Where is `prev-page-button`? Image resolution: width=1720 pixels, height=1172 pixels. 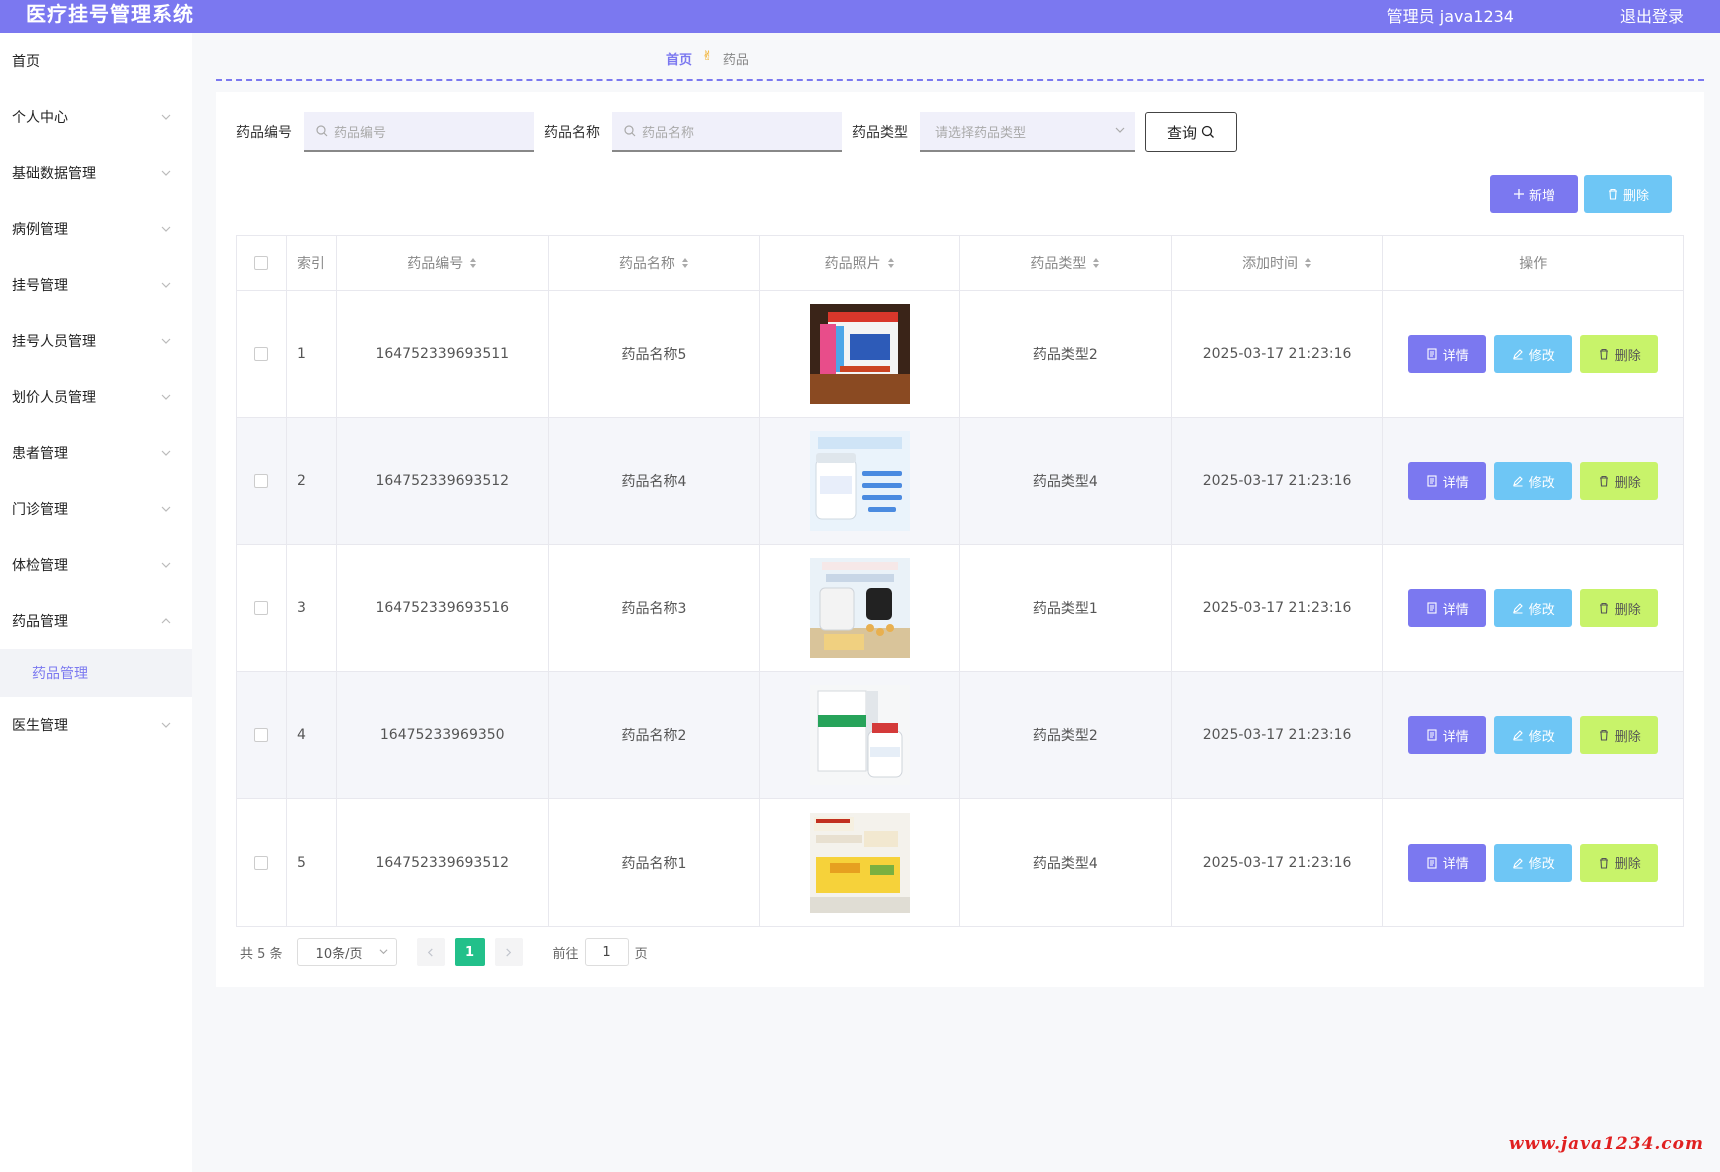
prev-page-button is located at coordinates (430, 952).